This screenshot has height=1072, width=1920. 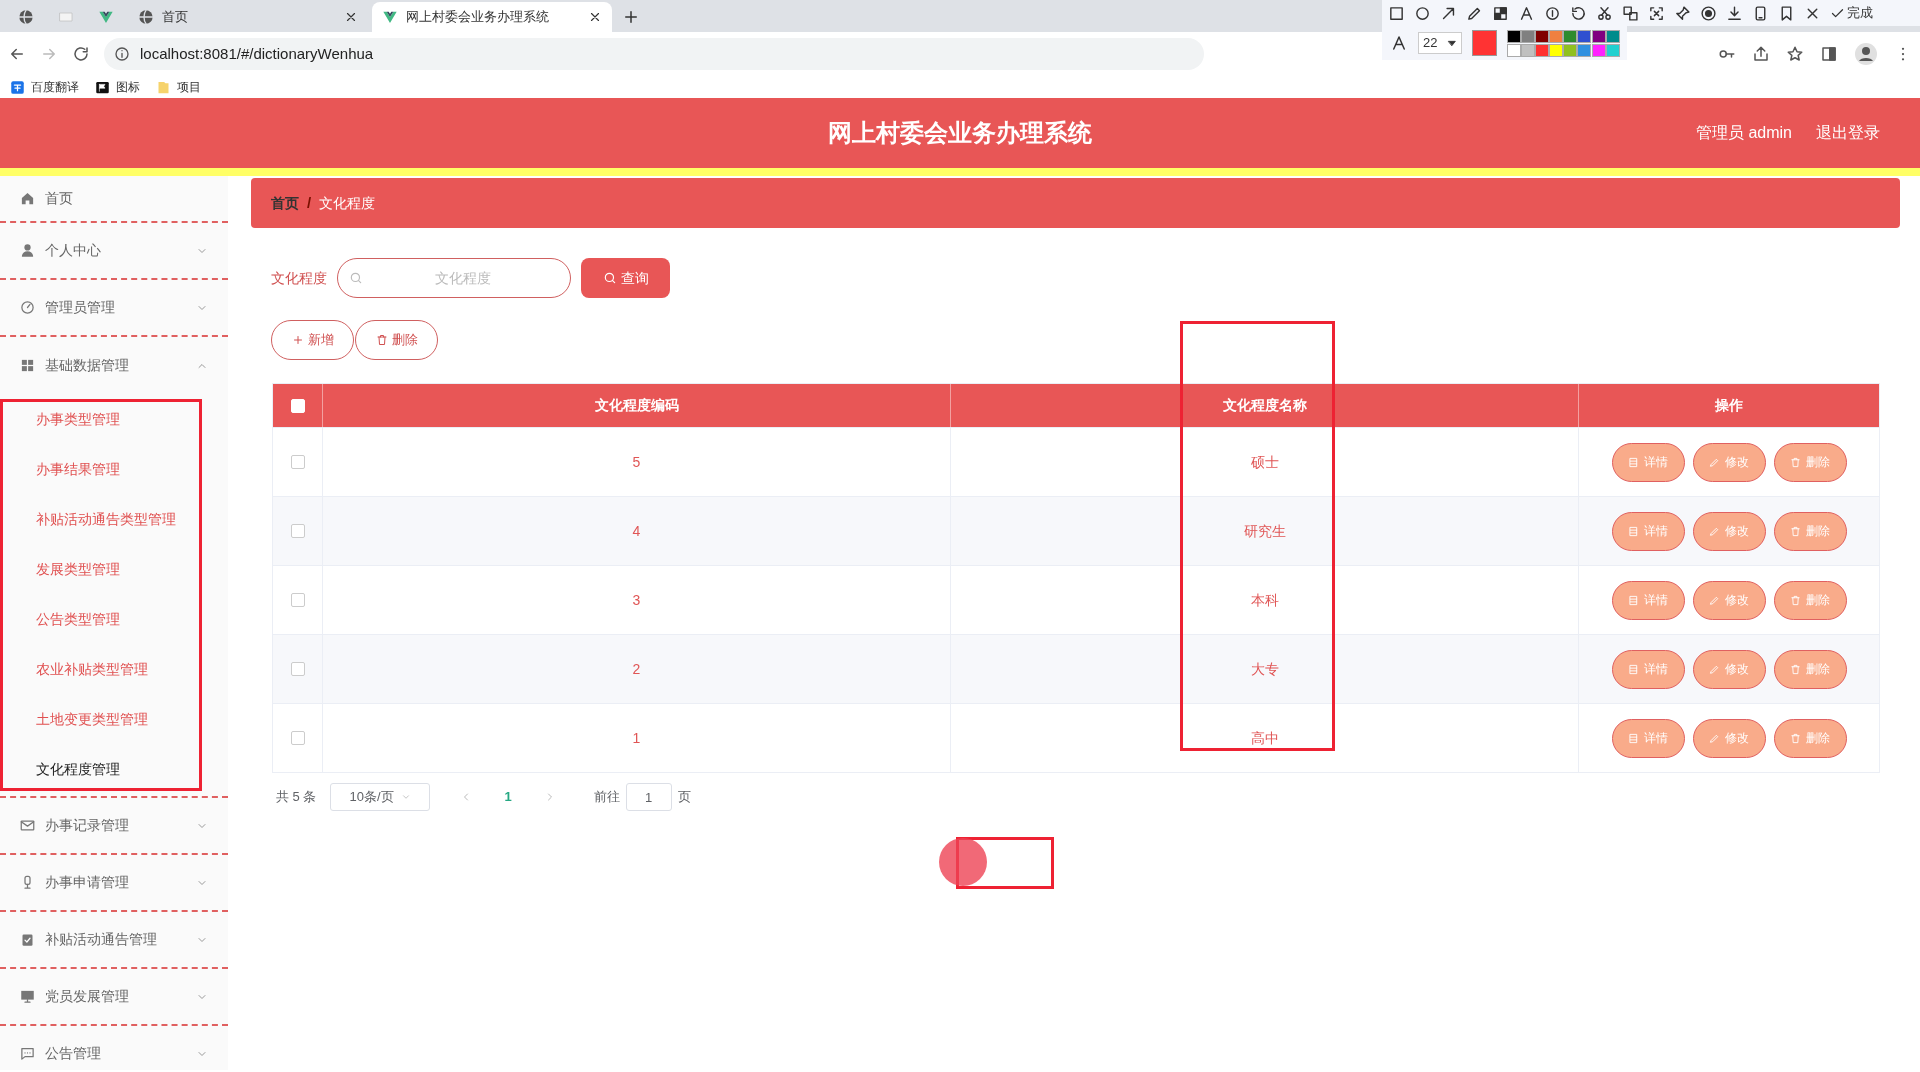 I want to click on menu-item: 党员发展管理, so click(x=114, y=997).